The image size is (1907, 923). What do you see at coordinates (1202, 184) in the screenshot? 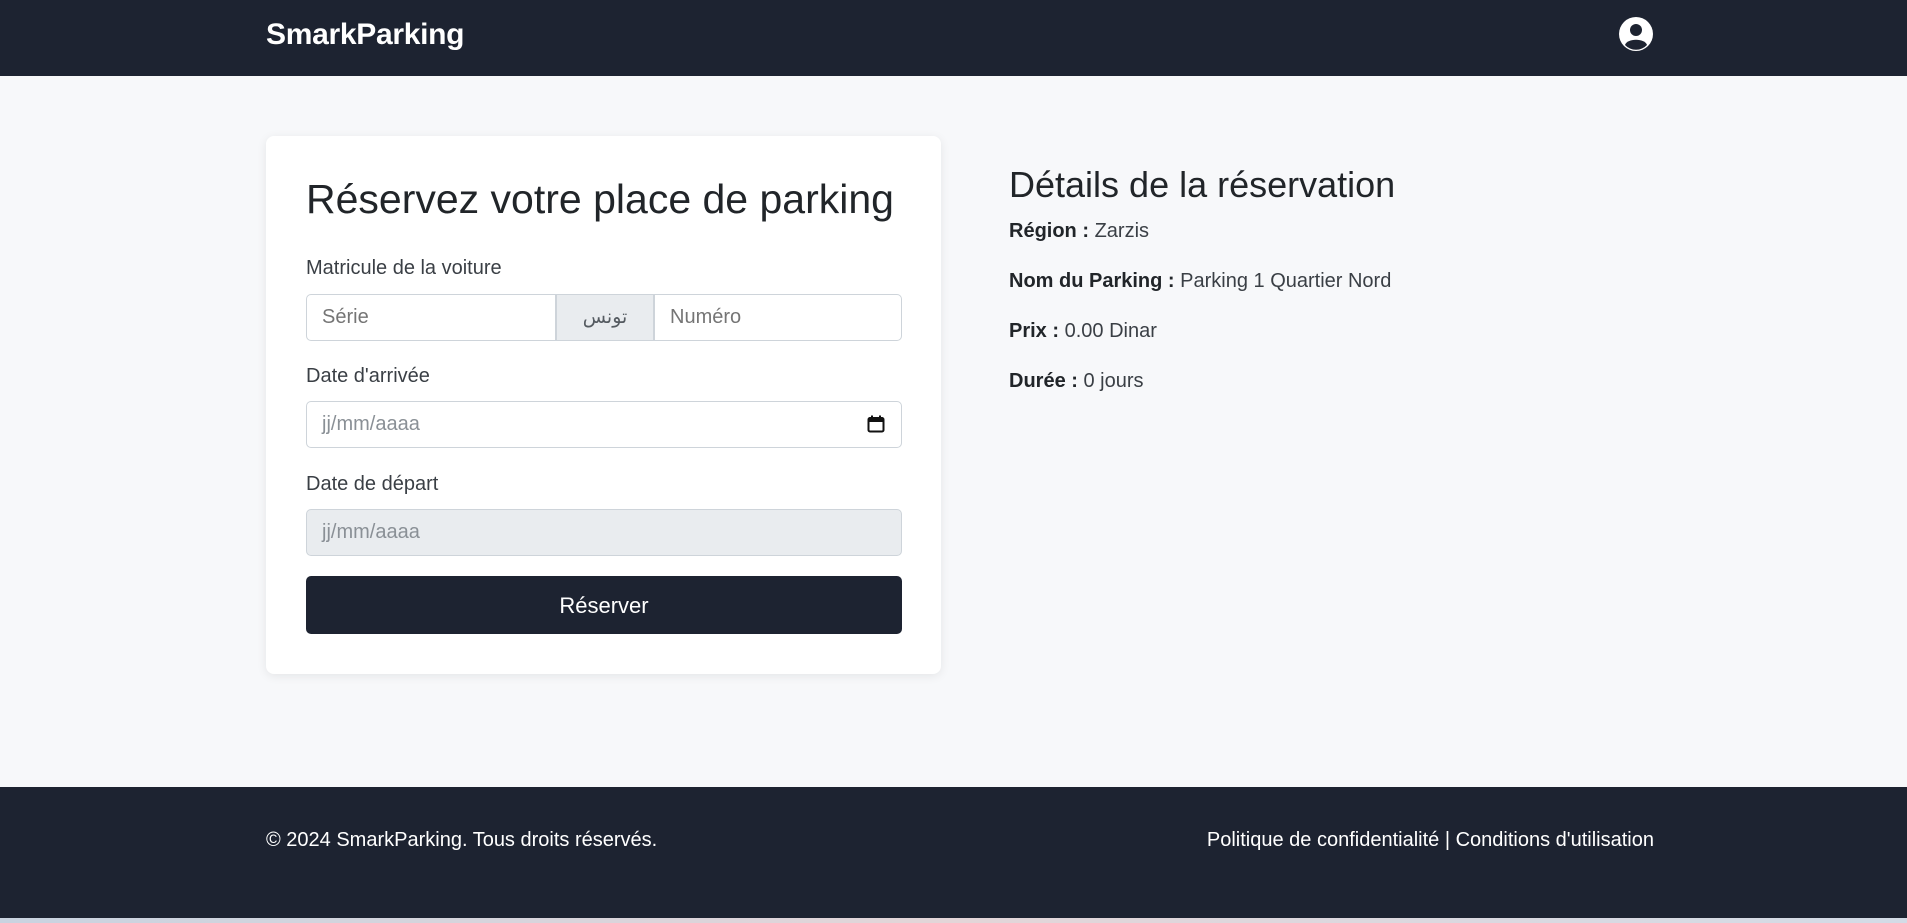
I see `details-title: Détails de la réservation` at bounding box center [1202, 184].